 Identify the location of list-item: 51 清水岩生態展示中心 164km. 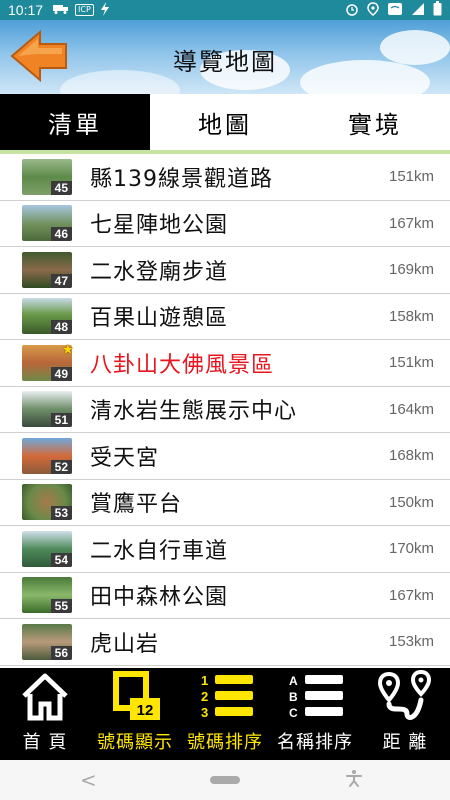
(225, 410).